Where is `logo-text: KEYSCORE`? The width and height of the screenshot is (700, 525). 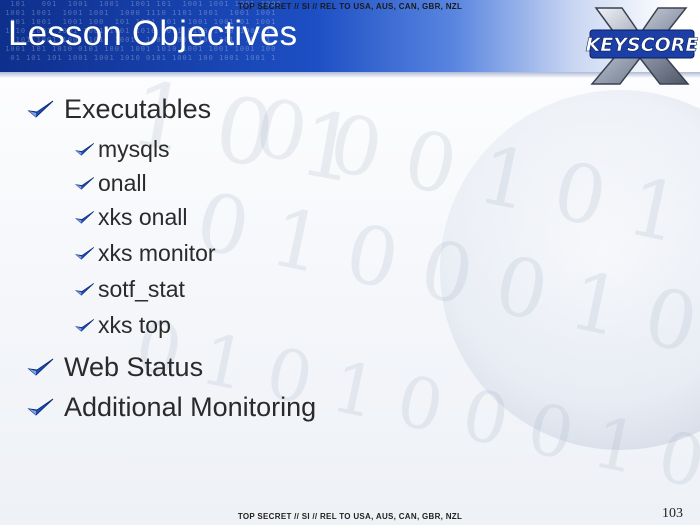
logo-text: KEYSCORE is located at coordinates (642, 45).